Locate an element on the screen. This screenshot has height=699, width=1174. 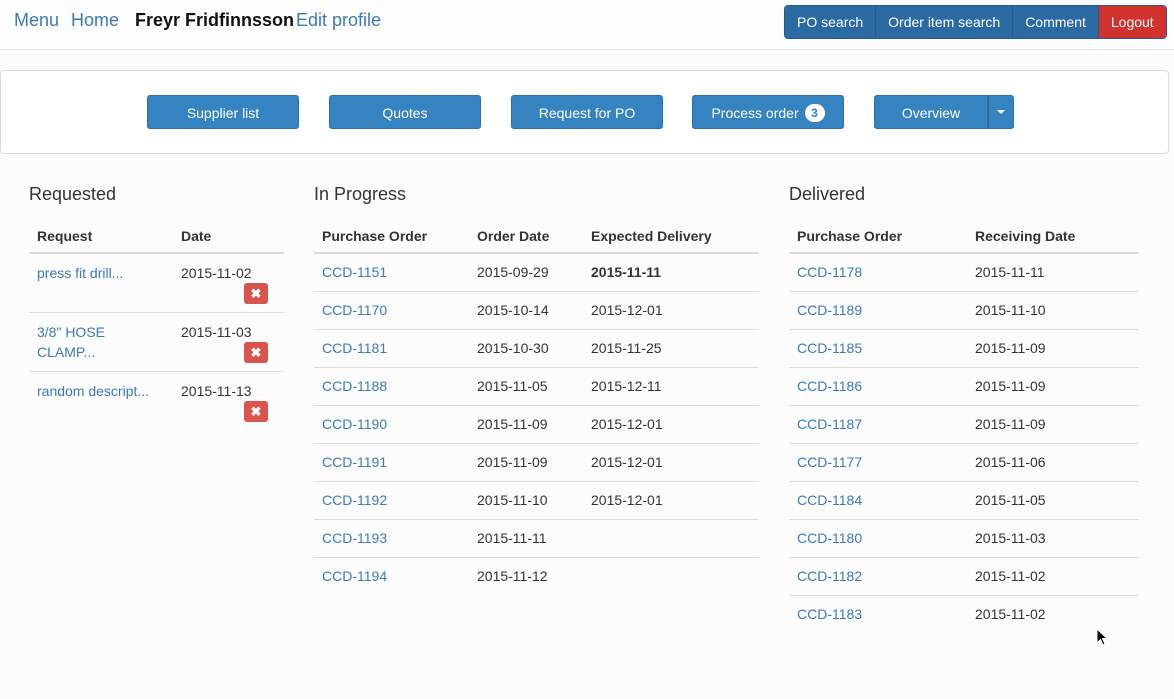
purchase-order-link: CCD-1180 is located at coordinates (829, 538).